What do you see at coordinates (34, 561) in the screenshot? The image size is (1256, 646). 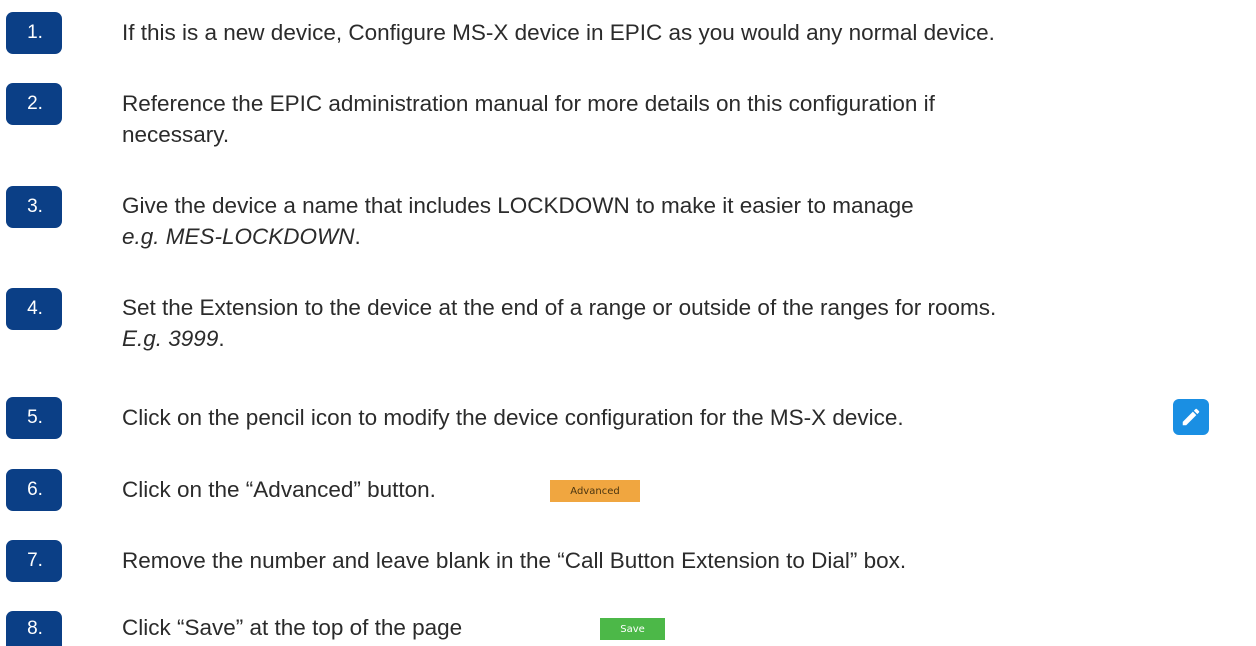 I see `step-number-badge: 7.` at bounding box center [34, 561].